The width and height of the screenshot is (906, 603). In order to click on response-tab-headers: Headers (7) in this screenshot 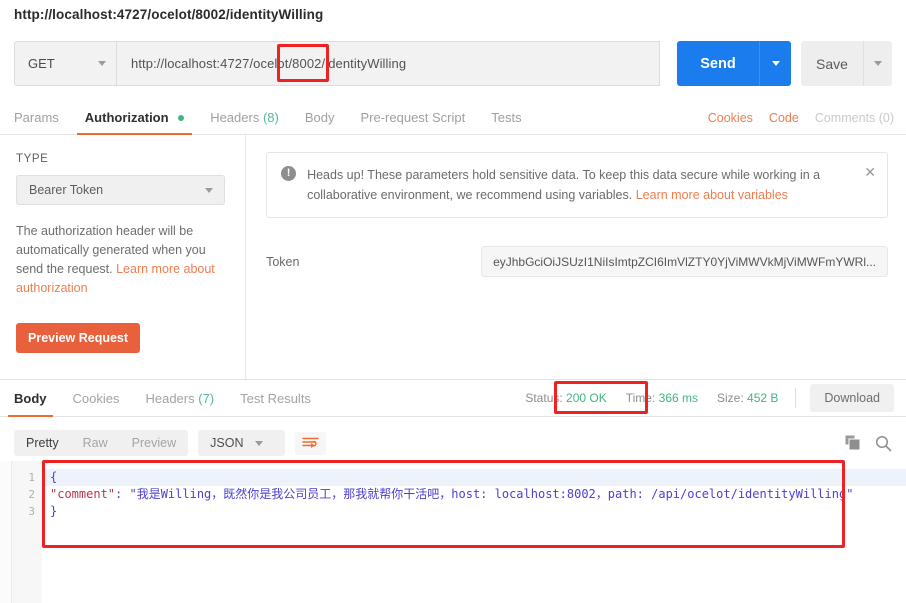, I will do `click(179, 398)`.